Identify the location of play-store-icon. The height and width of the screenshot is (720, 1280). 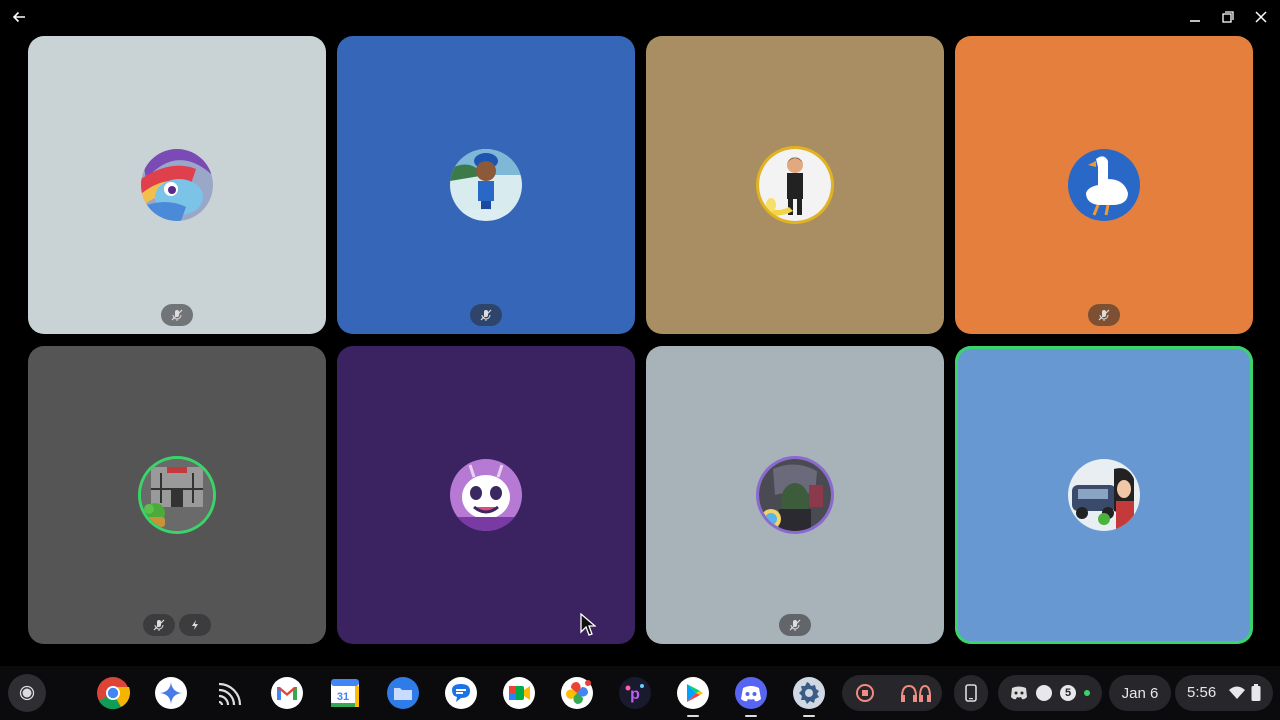
(693, 693).